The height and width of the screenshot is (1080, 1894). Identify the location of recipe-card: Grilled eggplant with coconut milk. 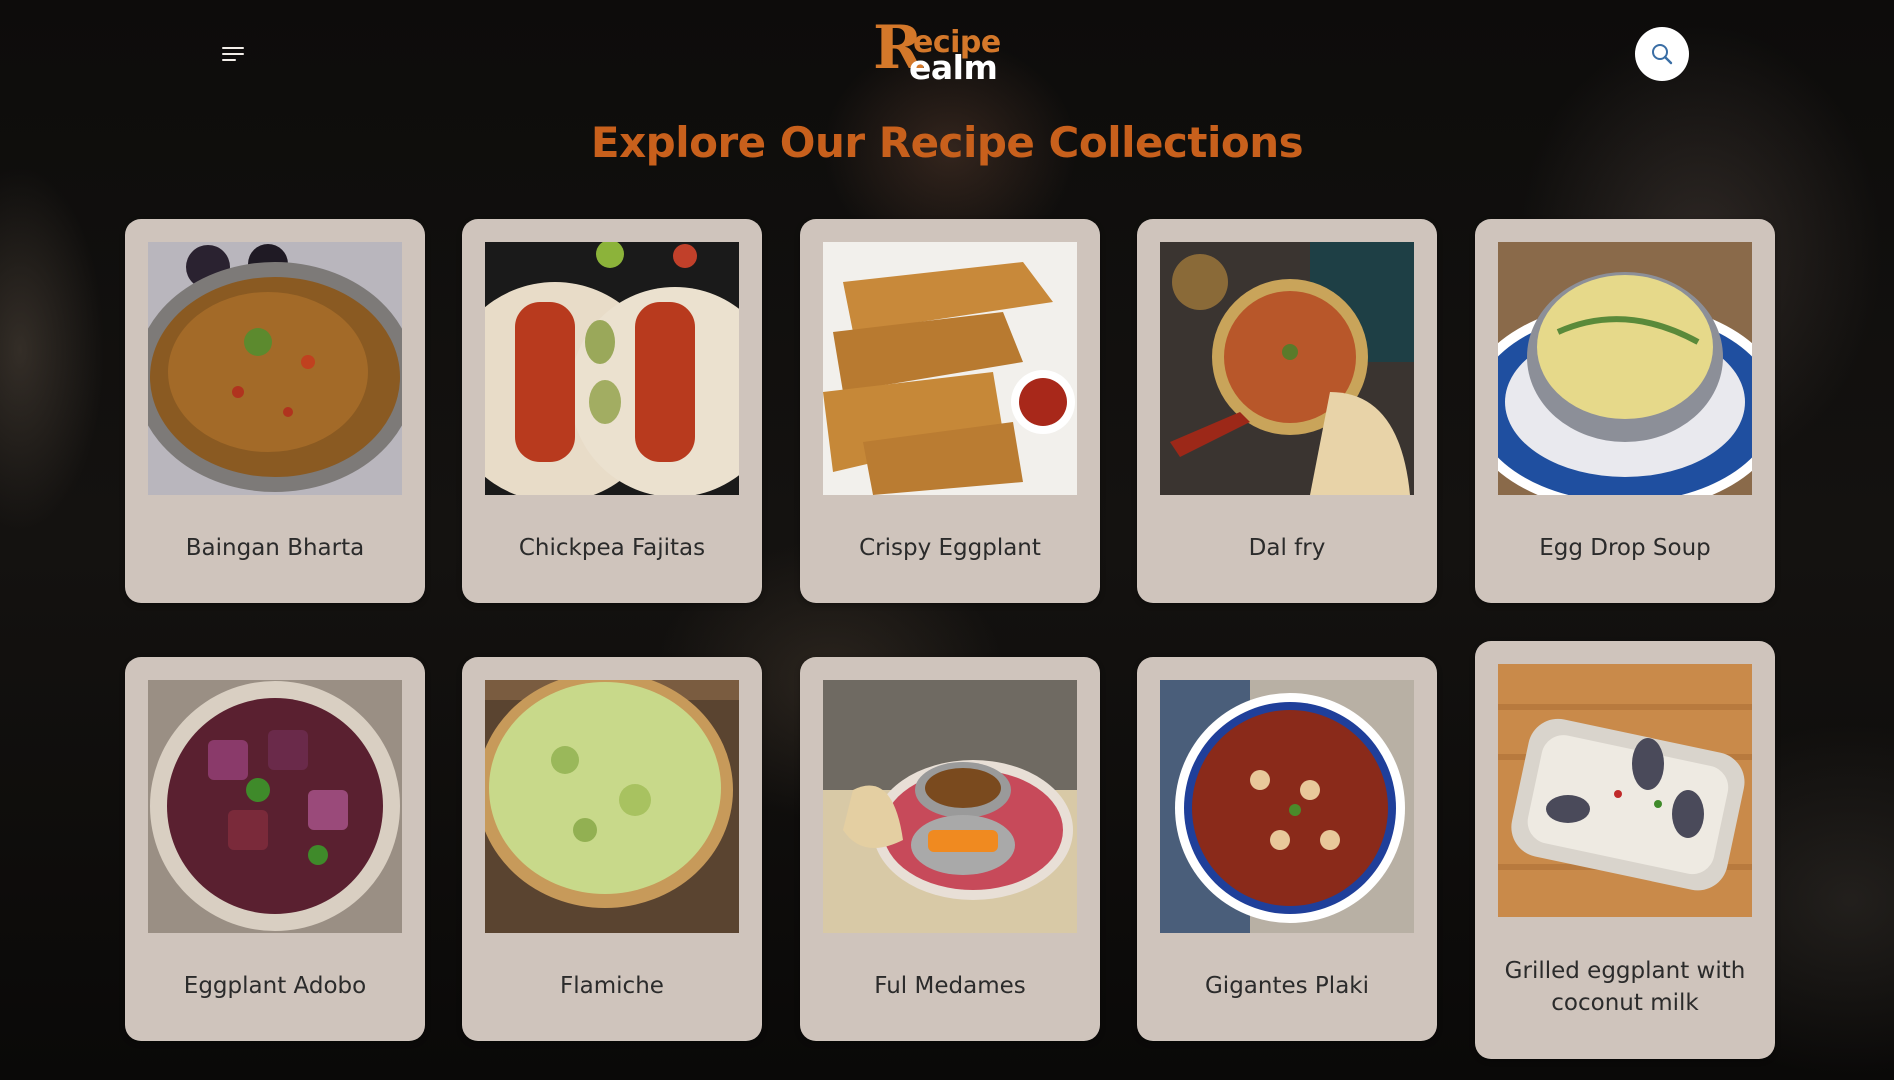
(1625, 850).